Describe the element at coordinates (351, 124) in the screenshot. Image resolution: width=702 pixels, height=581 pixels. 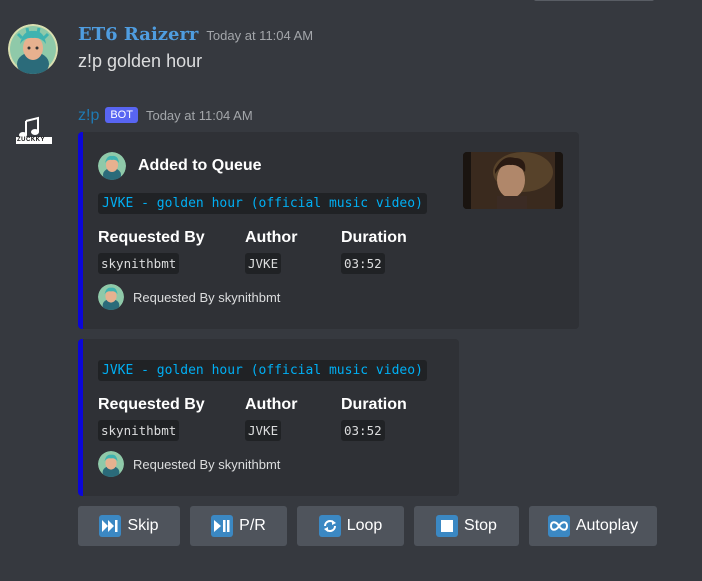
I see `bot-message-header: ZUCKKY z!p BOT Today at 11:04 AM` at that location.